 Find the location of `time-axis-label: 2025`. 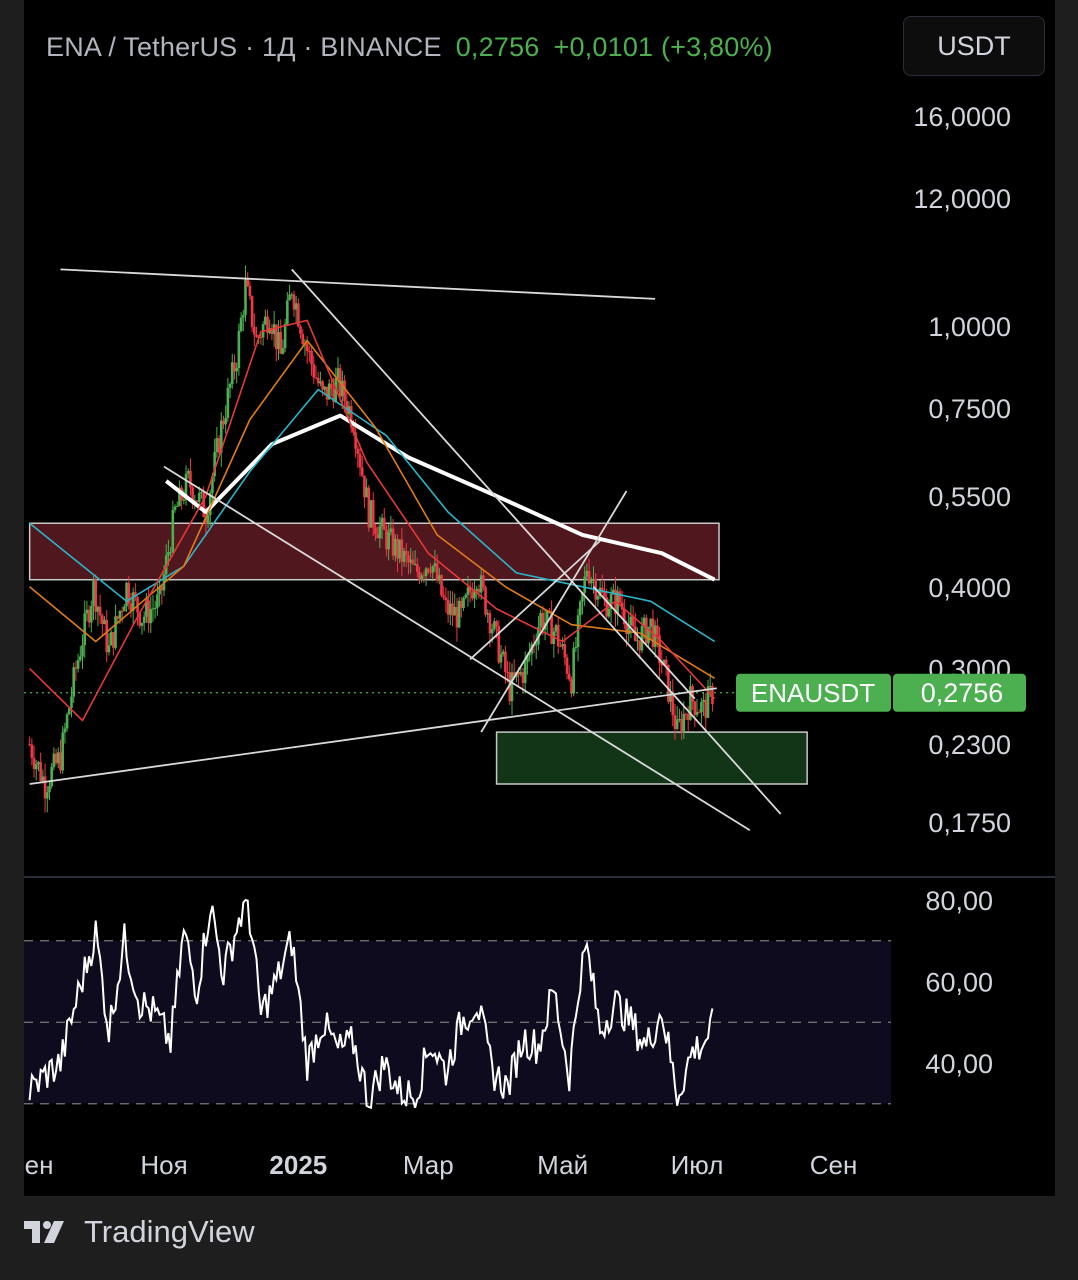

time-axis-label: 2025 is located at coordinates (298, 1165).